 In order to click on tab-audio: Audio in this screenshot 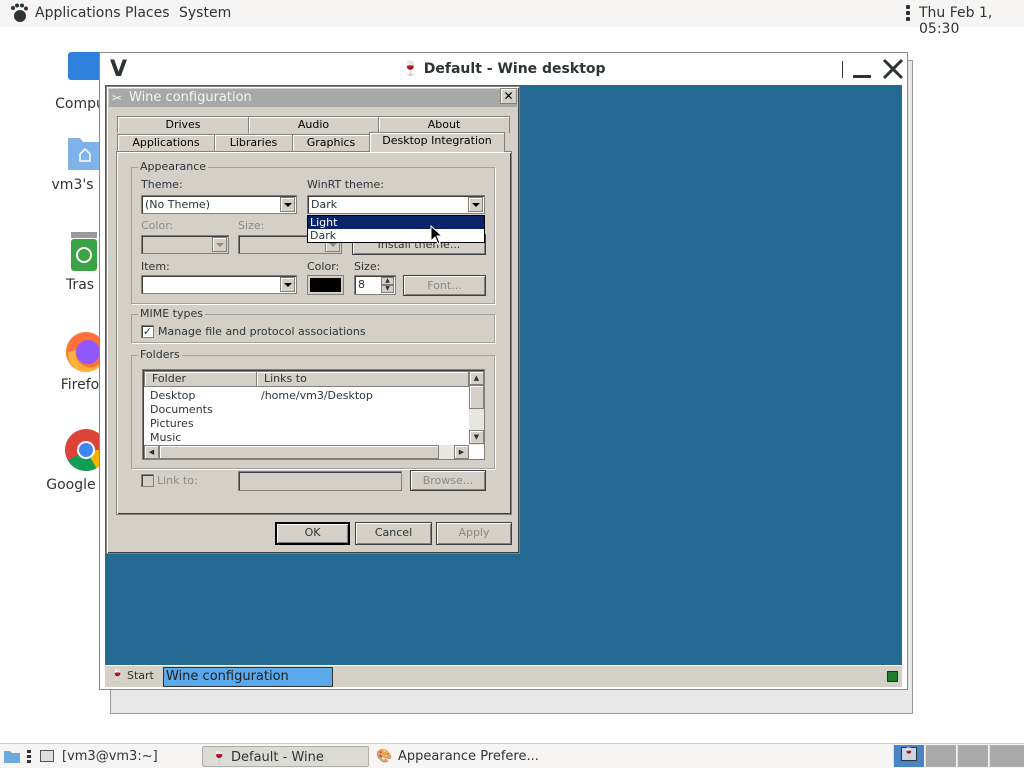, I will do `click(313, 124)`.